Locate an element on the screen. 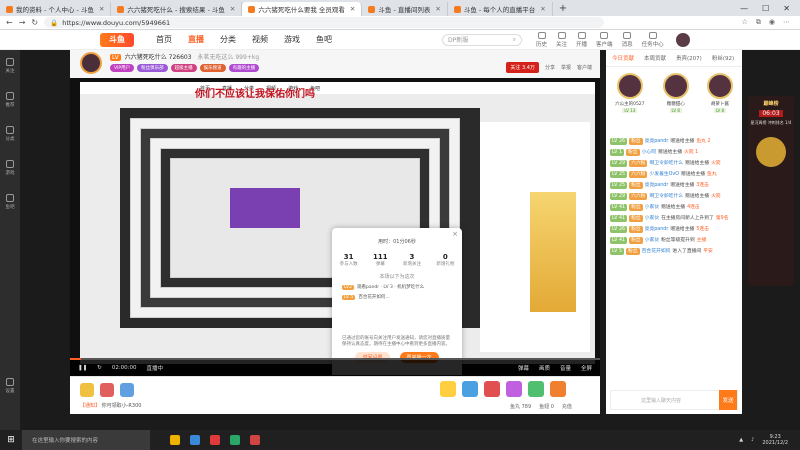 The width and height of the screenshot is (800, 450). search-input: DP新服 ⌕ is located at coordinates (482, 39).